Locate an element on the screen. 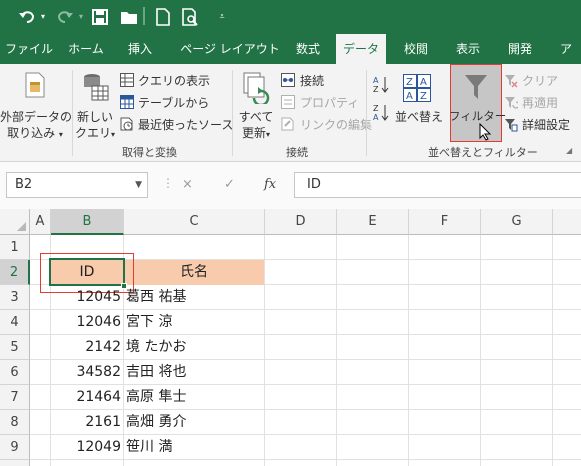  column-header-f: F is located at coordinates (445, 222).